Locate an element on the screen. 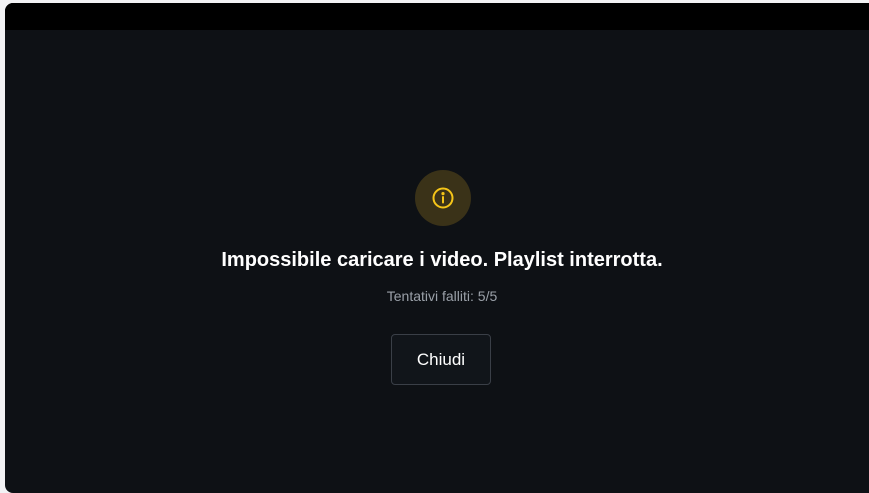 This screenshot has height=493, width=869. info-icon is located at coordinates (443, 198).